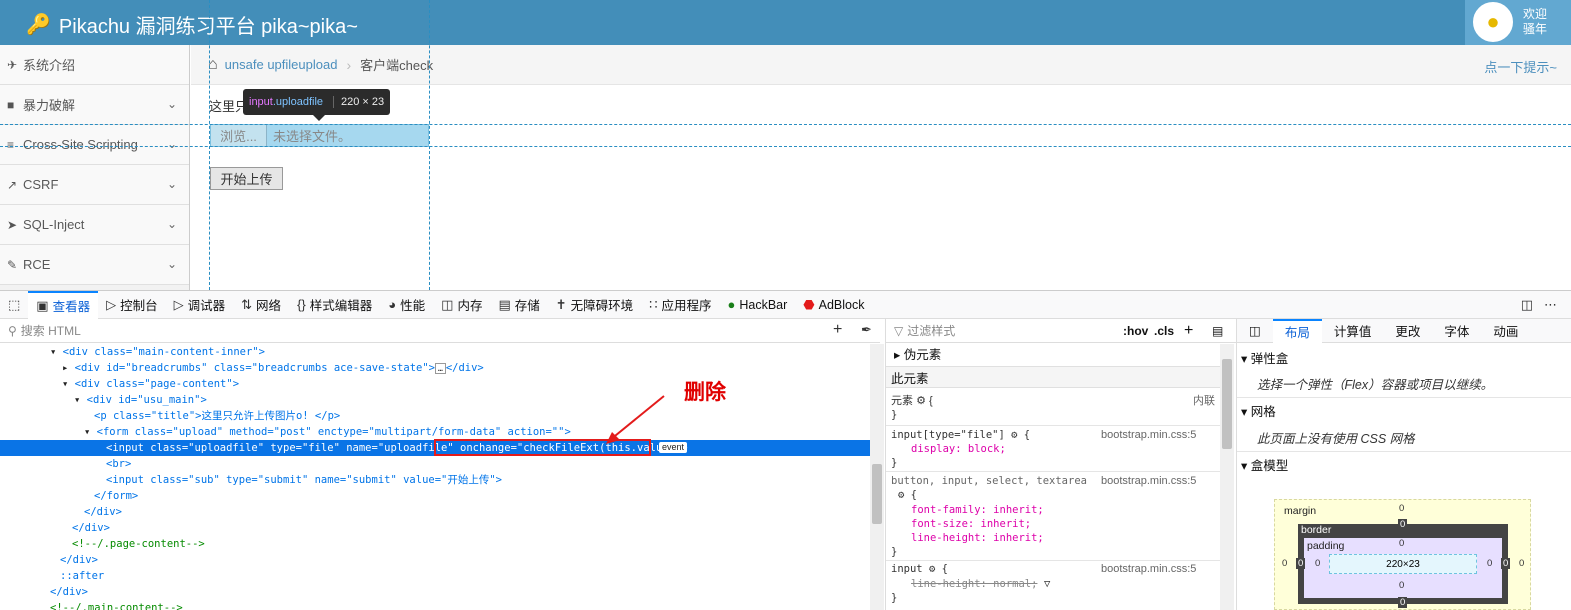 This screenshot has width=1571, height=610. Describe the element at coordinates (518, 305) in the screenshot. I see `tab-storage: ▤ 存储` at that location.